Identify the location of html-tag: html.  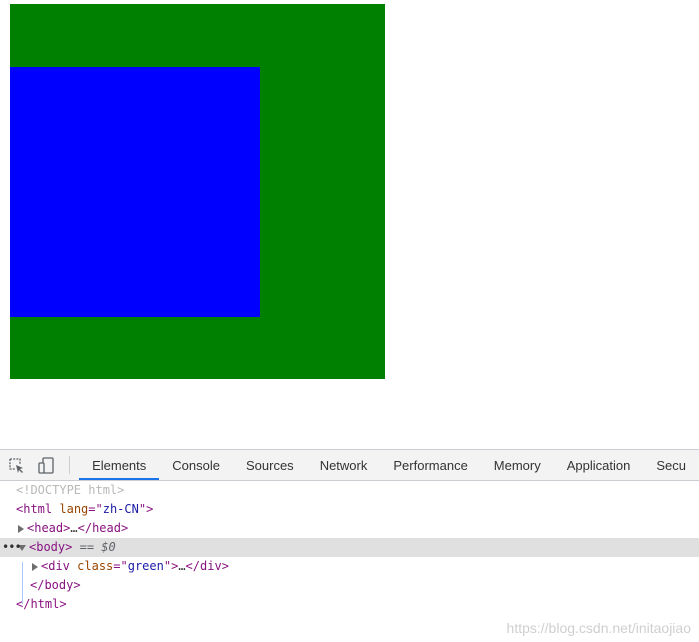
(38, 509).